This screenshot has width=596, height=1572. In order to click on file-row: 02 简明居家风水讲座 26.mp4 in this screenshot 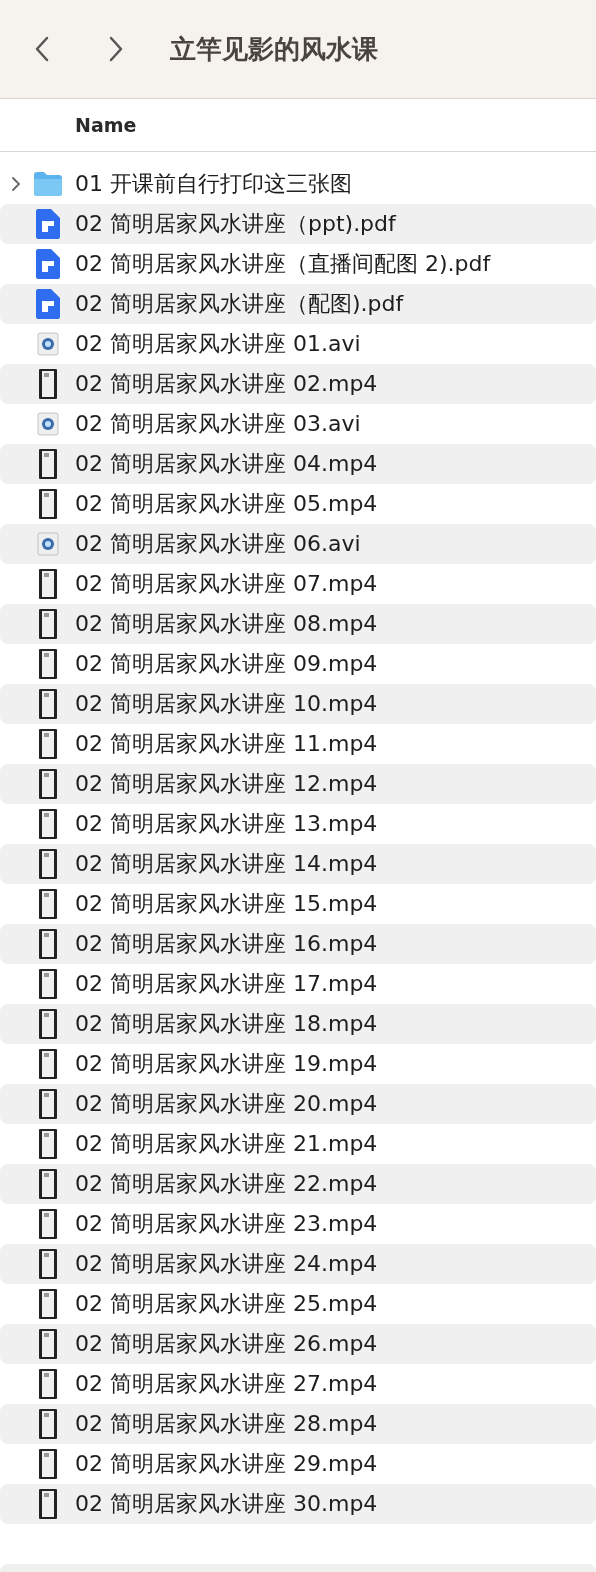, I will do `click(298, 1344)`.